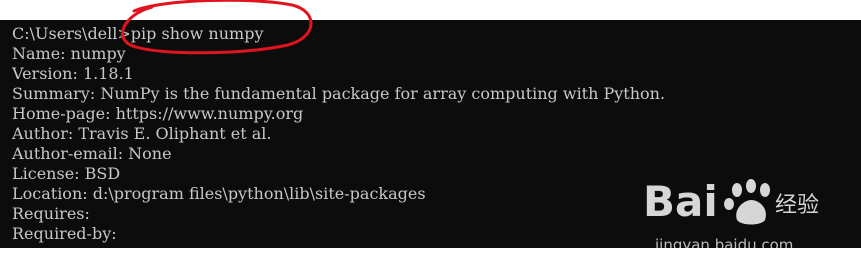 Image resolution: width=861 pixels, height=254 pixels. Describe the element at coordinates (197, 33) in the screenshot. I see `command-text: pip show numpy` at that location.